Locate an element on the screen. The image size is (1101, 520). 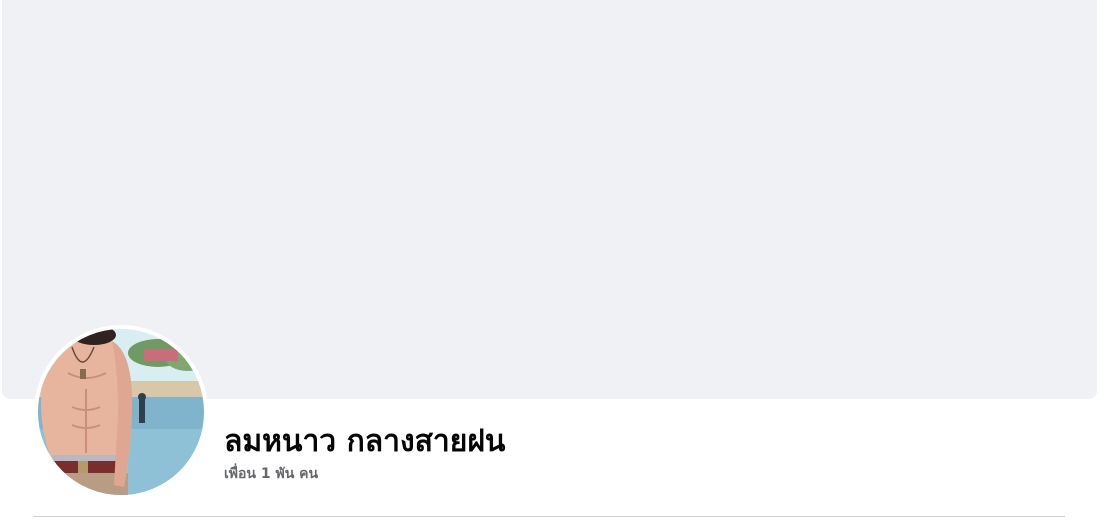
profile-picture is located at coordinates (121, 412).